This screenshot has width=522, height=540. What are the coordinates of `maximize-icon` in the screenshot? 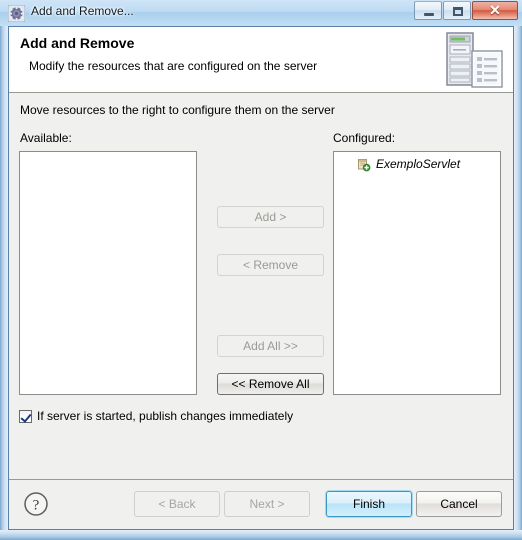 It's located at (458, 11).